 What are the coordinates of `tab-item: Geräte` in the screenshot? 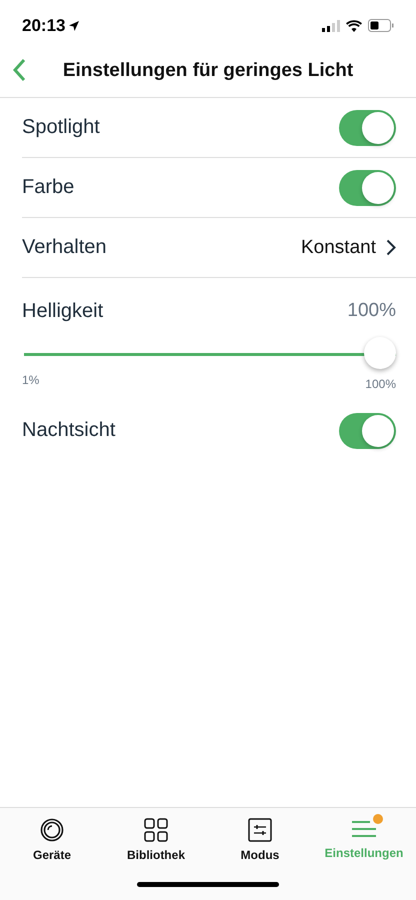 It's located at (52, 840).